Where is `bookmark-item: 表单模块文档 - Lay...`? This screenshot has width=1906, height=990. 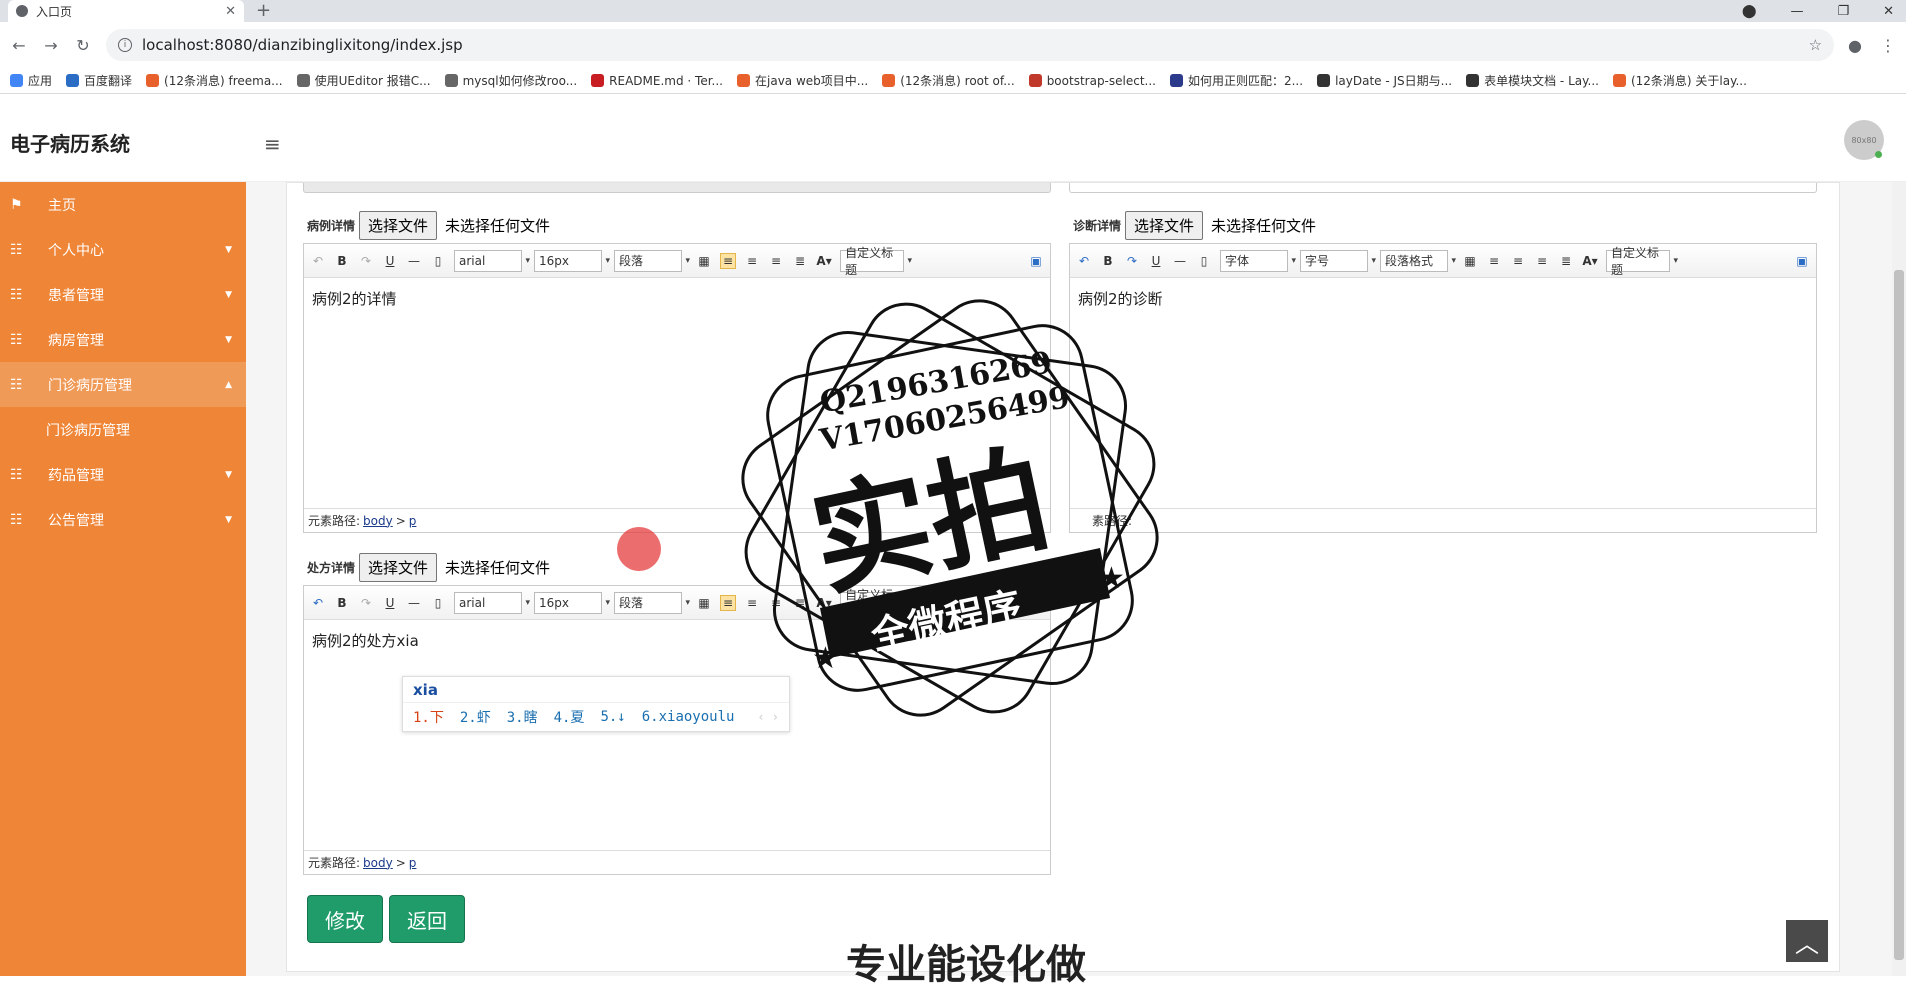 bookmark-item: 表单模块文档 - Lay... is located at coordinates (1532, 80).